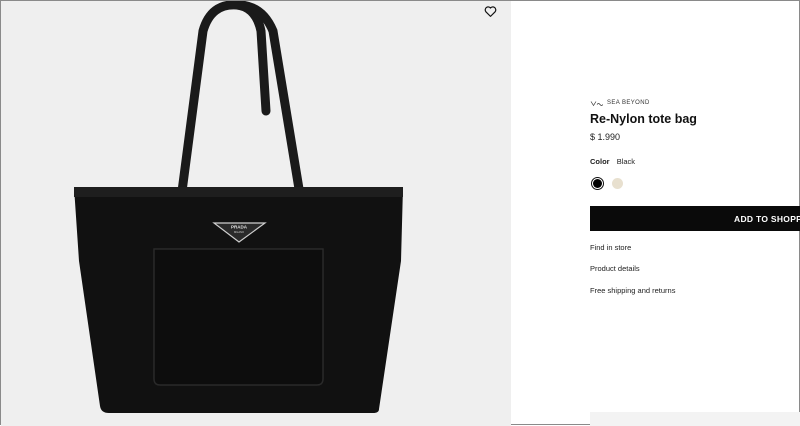 This screenshot has width=800, height=426. What do you see at coordinates (695, 103) in the screenshot?
I see `brand-tag: SEA BEYOND` at bounding box center [695, 103].